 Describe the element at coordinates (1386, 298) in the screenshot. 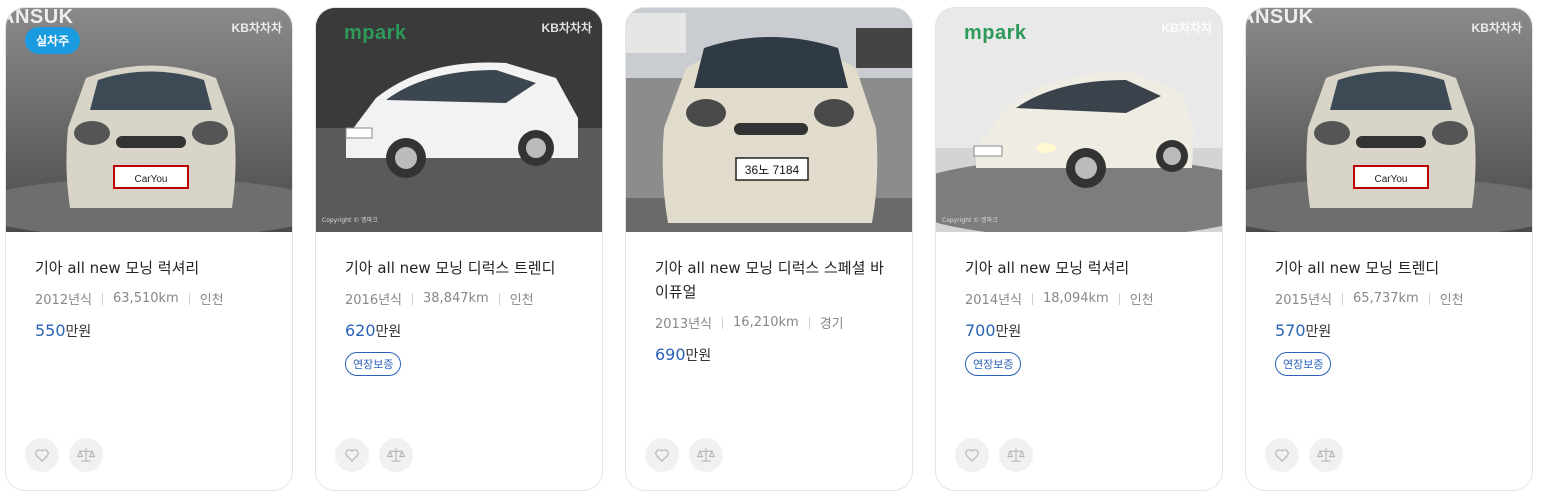

I see `car-mileage: 65,737km` at that location.